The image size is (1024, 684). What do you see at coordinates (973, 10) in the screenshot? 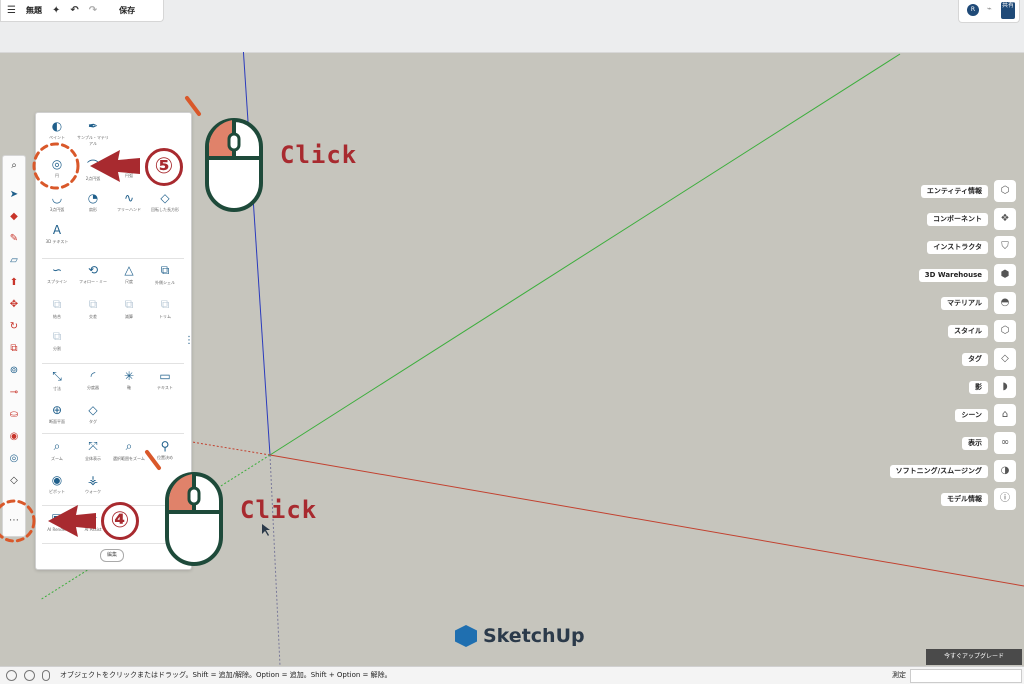
I see `avatar: R` at bounding box center [973, 10].